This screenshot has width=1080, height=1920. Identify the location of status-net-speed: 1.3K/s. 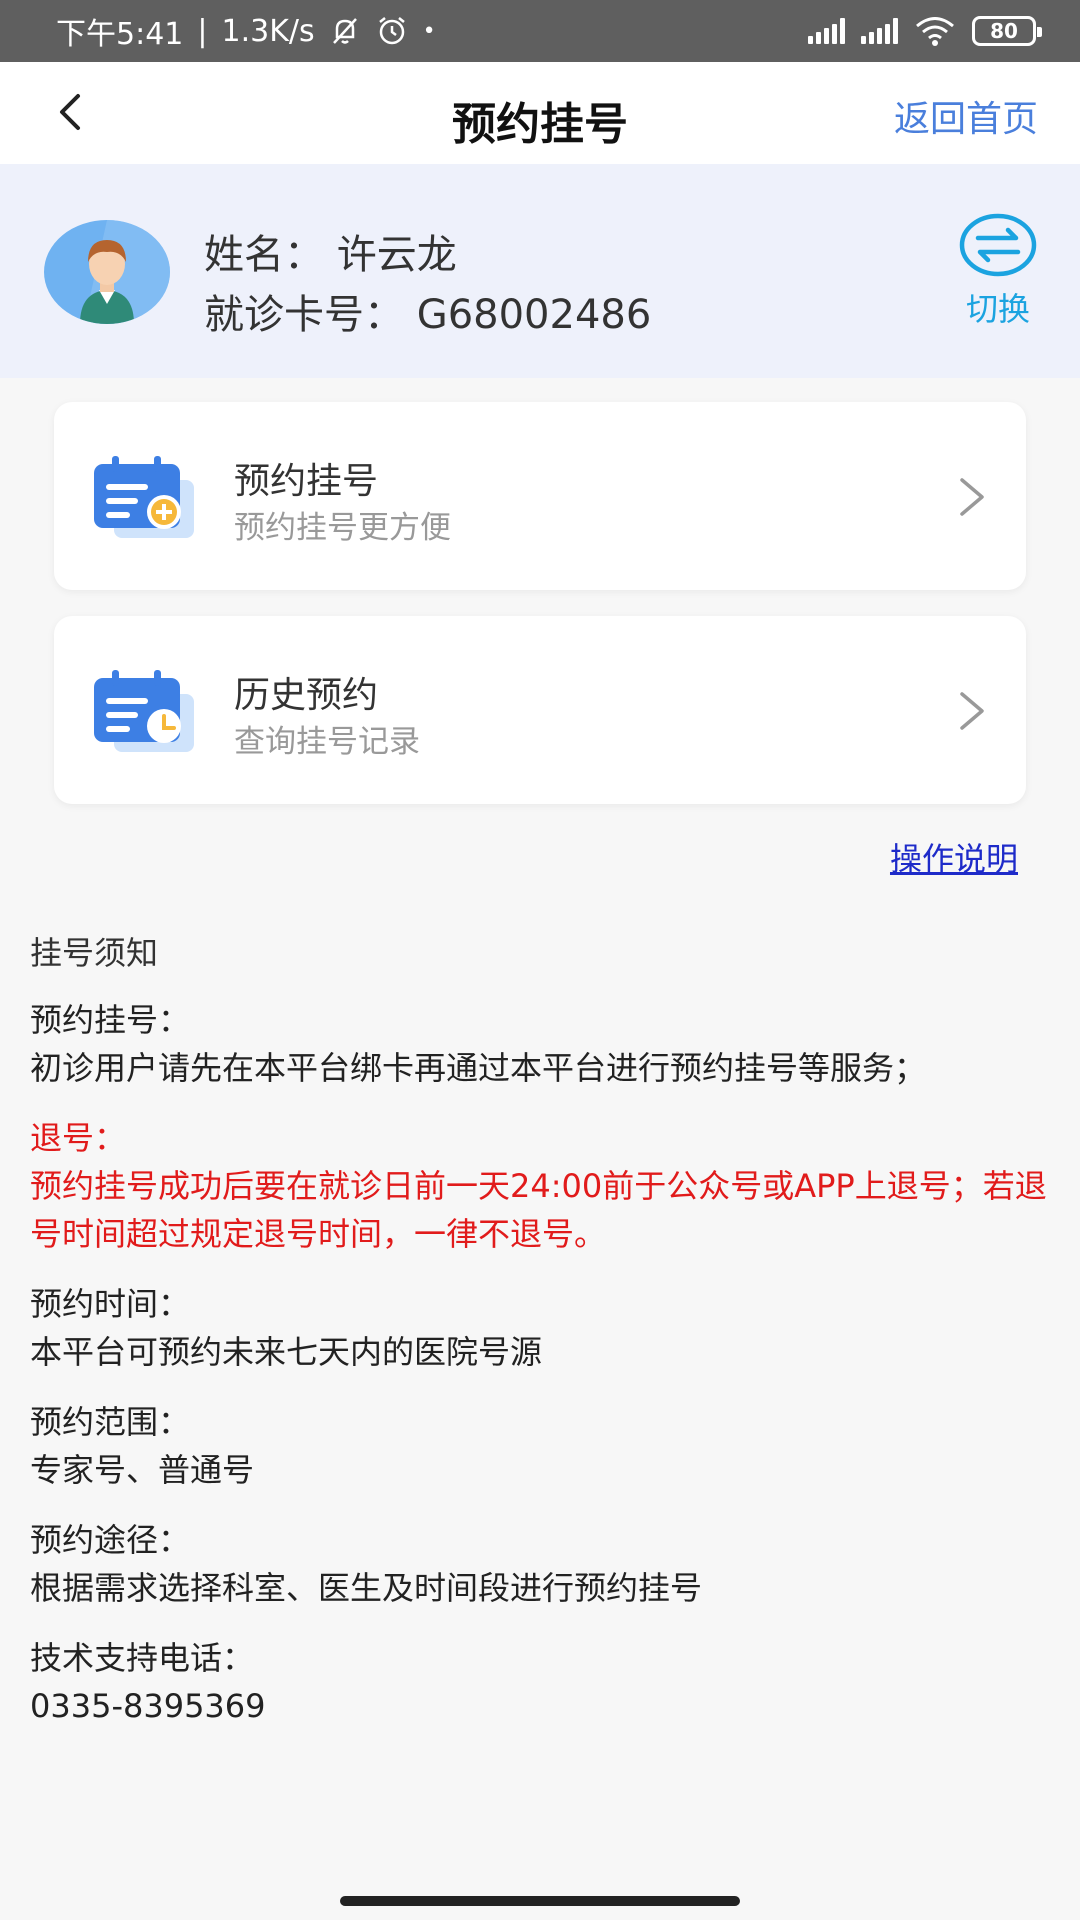
(268, 31).